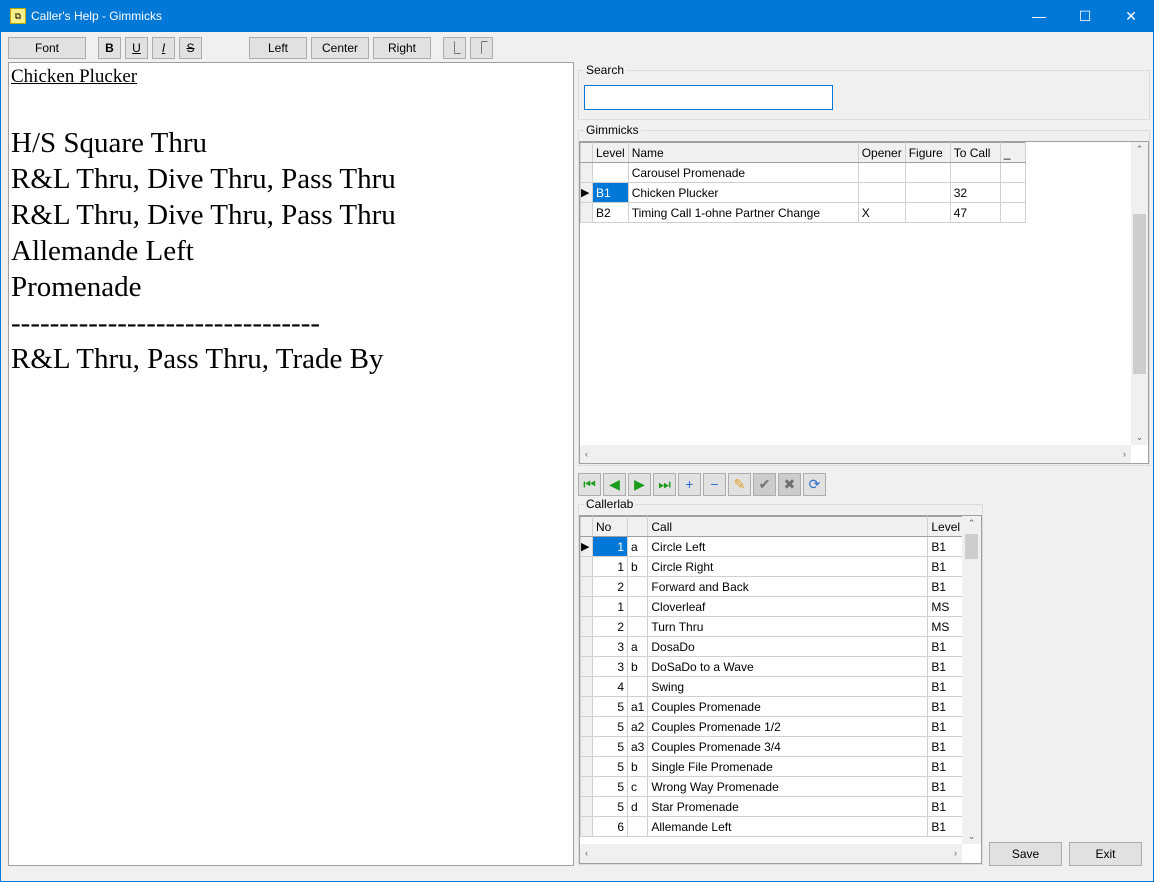 This screenshot has height=882, width=1154. Describe the element at coordinates (689, 484) in the screenshot. I see `nav-insert-icon: +` at that location.